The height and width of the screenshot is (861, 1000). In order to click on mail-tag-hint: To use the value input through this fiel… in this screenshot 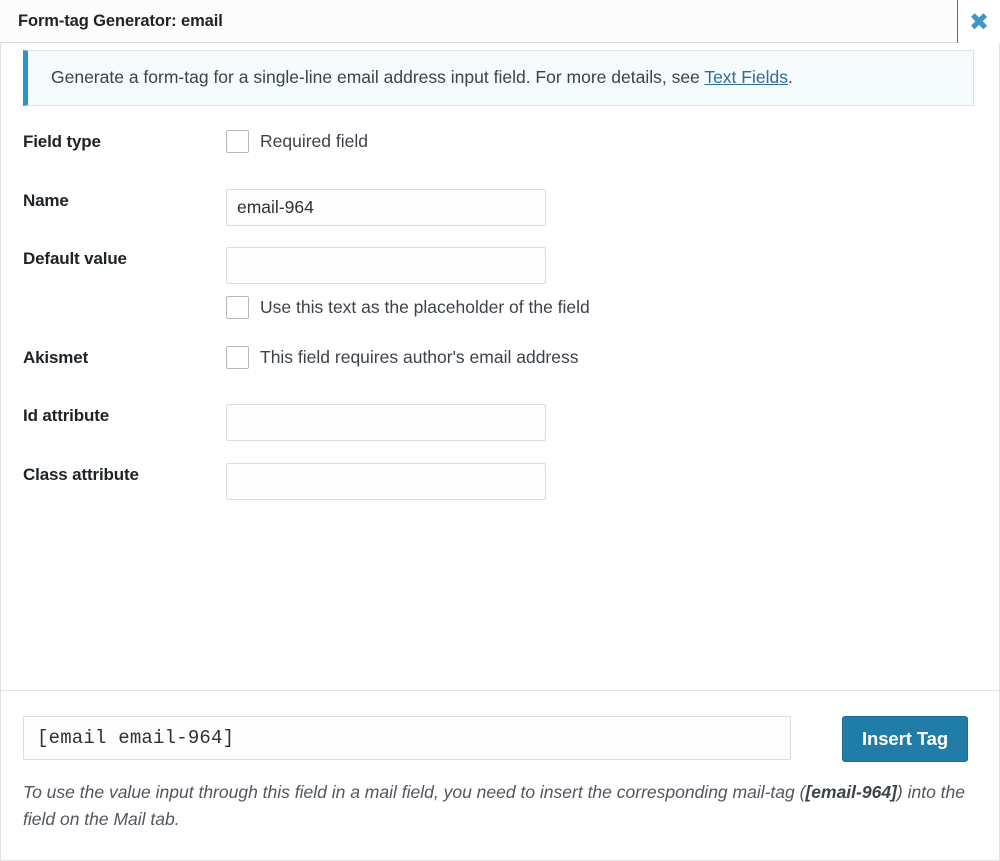, I will do `click(497, 806)`.